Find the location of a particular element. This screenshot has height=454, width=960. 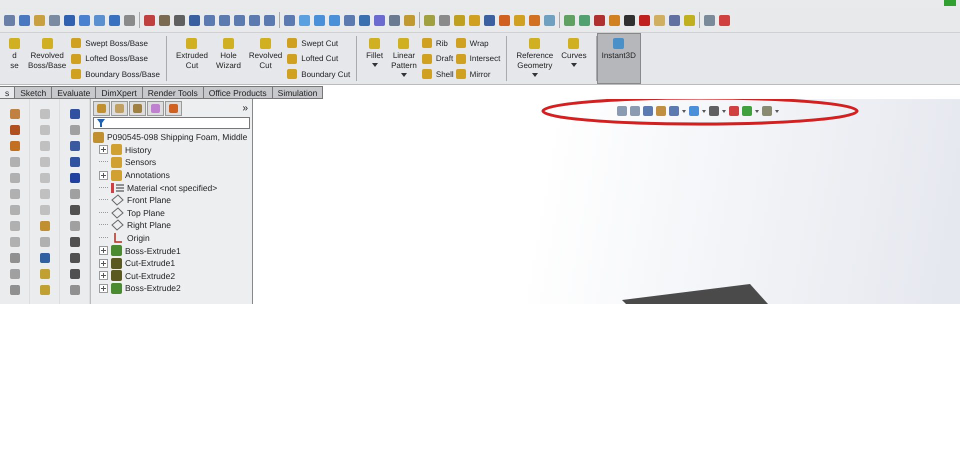

ribbon-button: Linear Pattern is located at coordinates (404, 58).